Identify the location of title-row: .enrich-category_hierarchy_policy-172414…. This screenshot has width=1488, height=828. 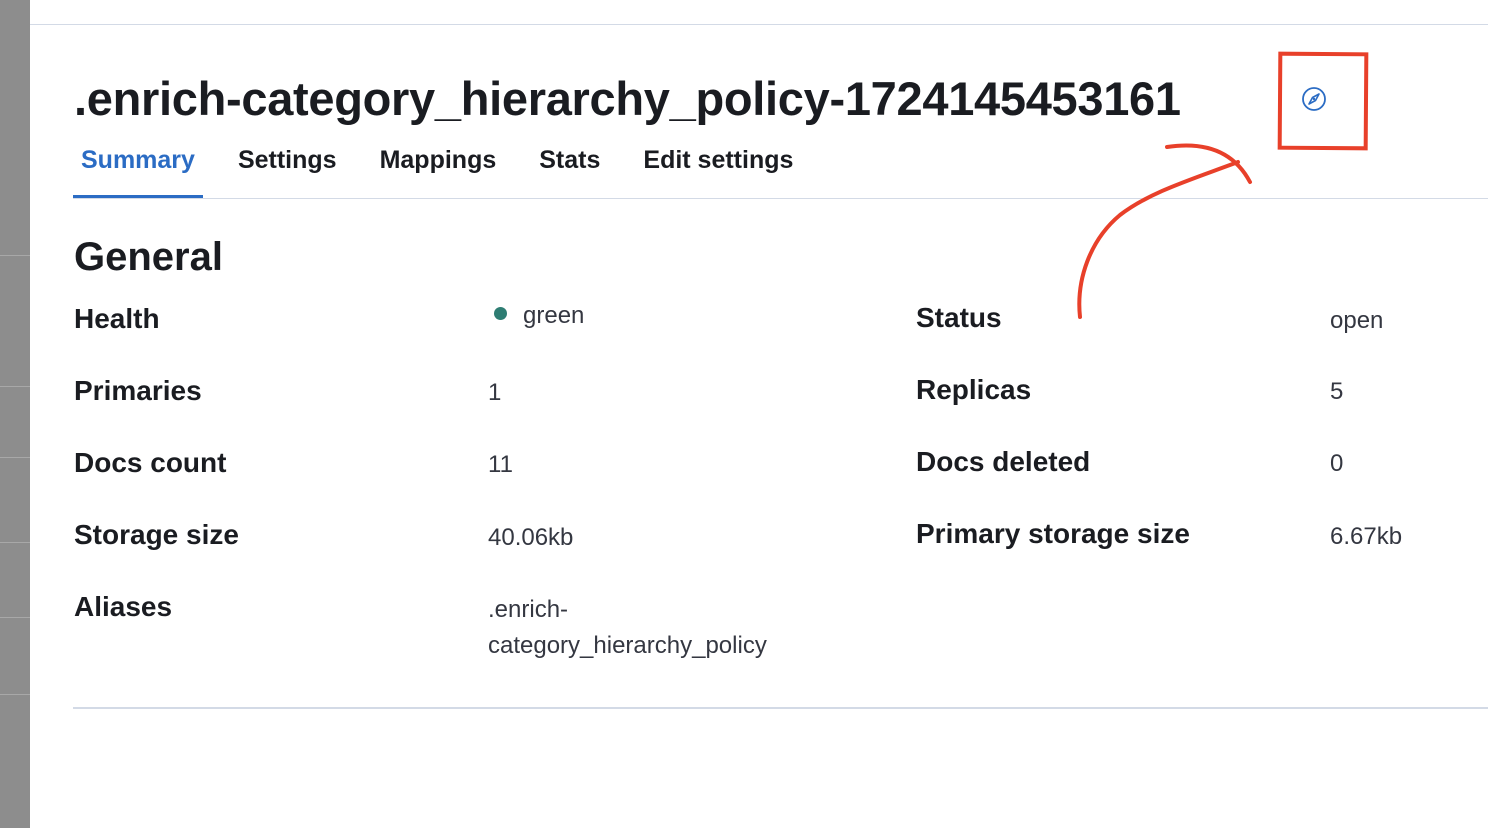
(701, 99).